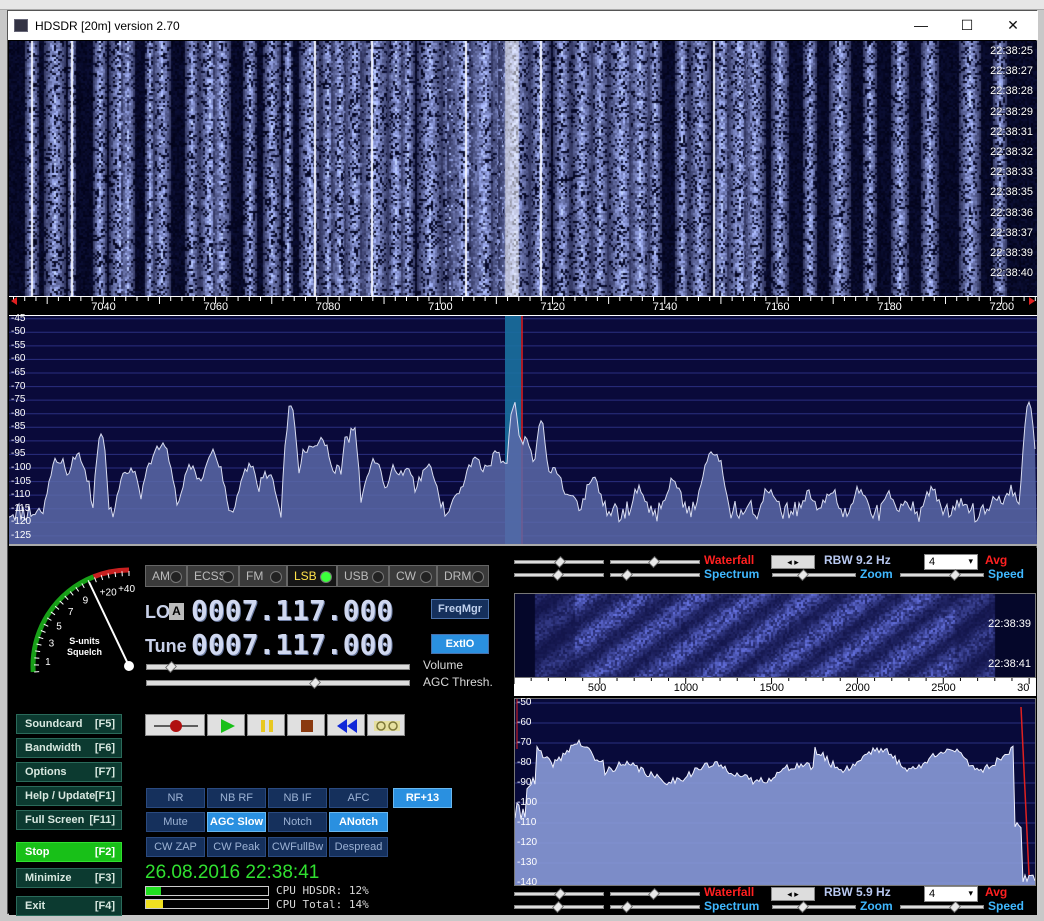 This screenshot has width=1044, height=921. I want to click on soundcard-button: Soundcard [F5], so click(69, 724).